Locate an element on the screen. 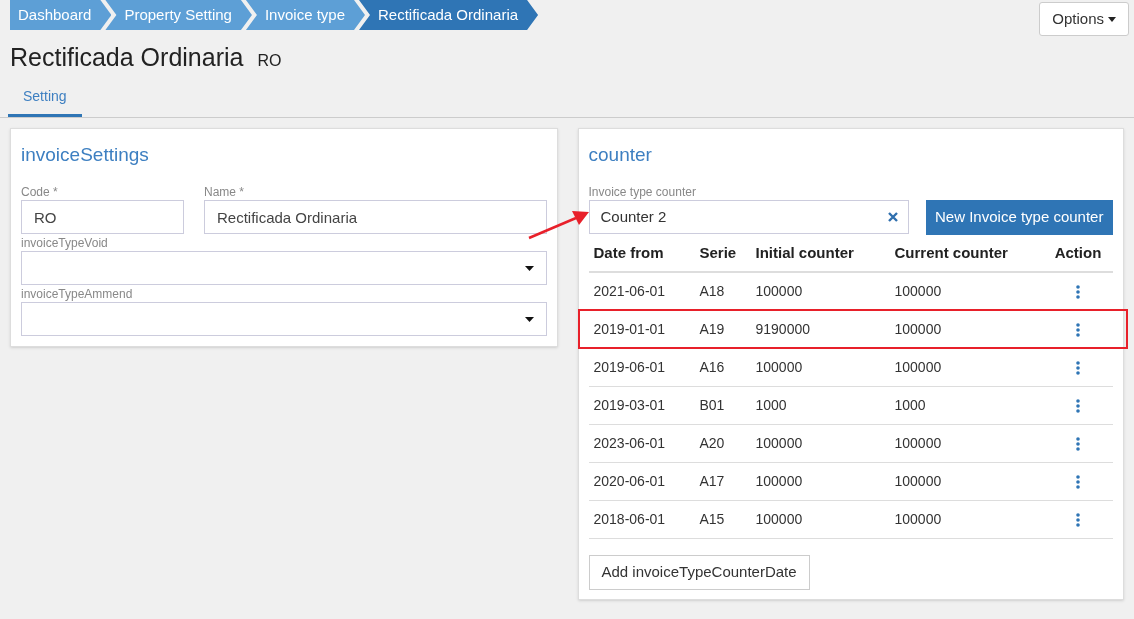 The height and width of the screenshot is (619, 1134). field-label: Invoice type counter is located at coordinates (642, 192).